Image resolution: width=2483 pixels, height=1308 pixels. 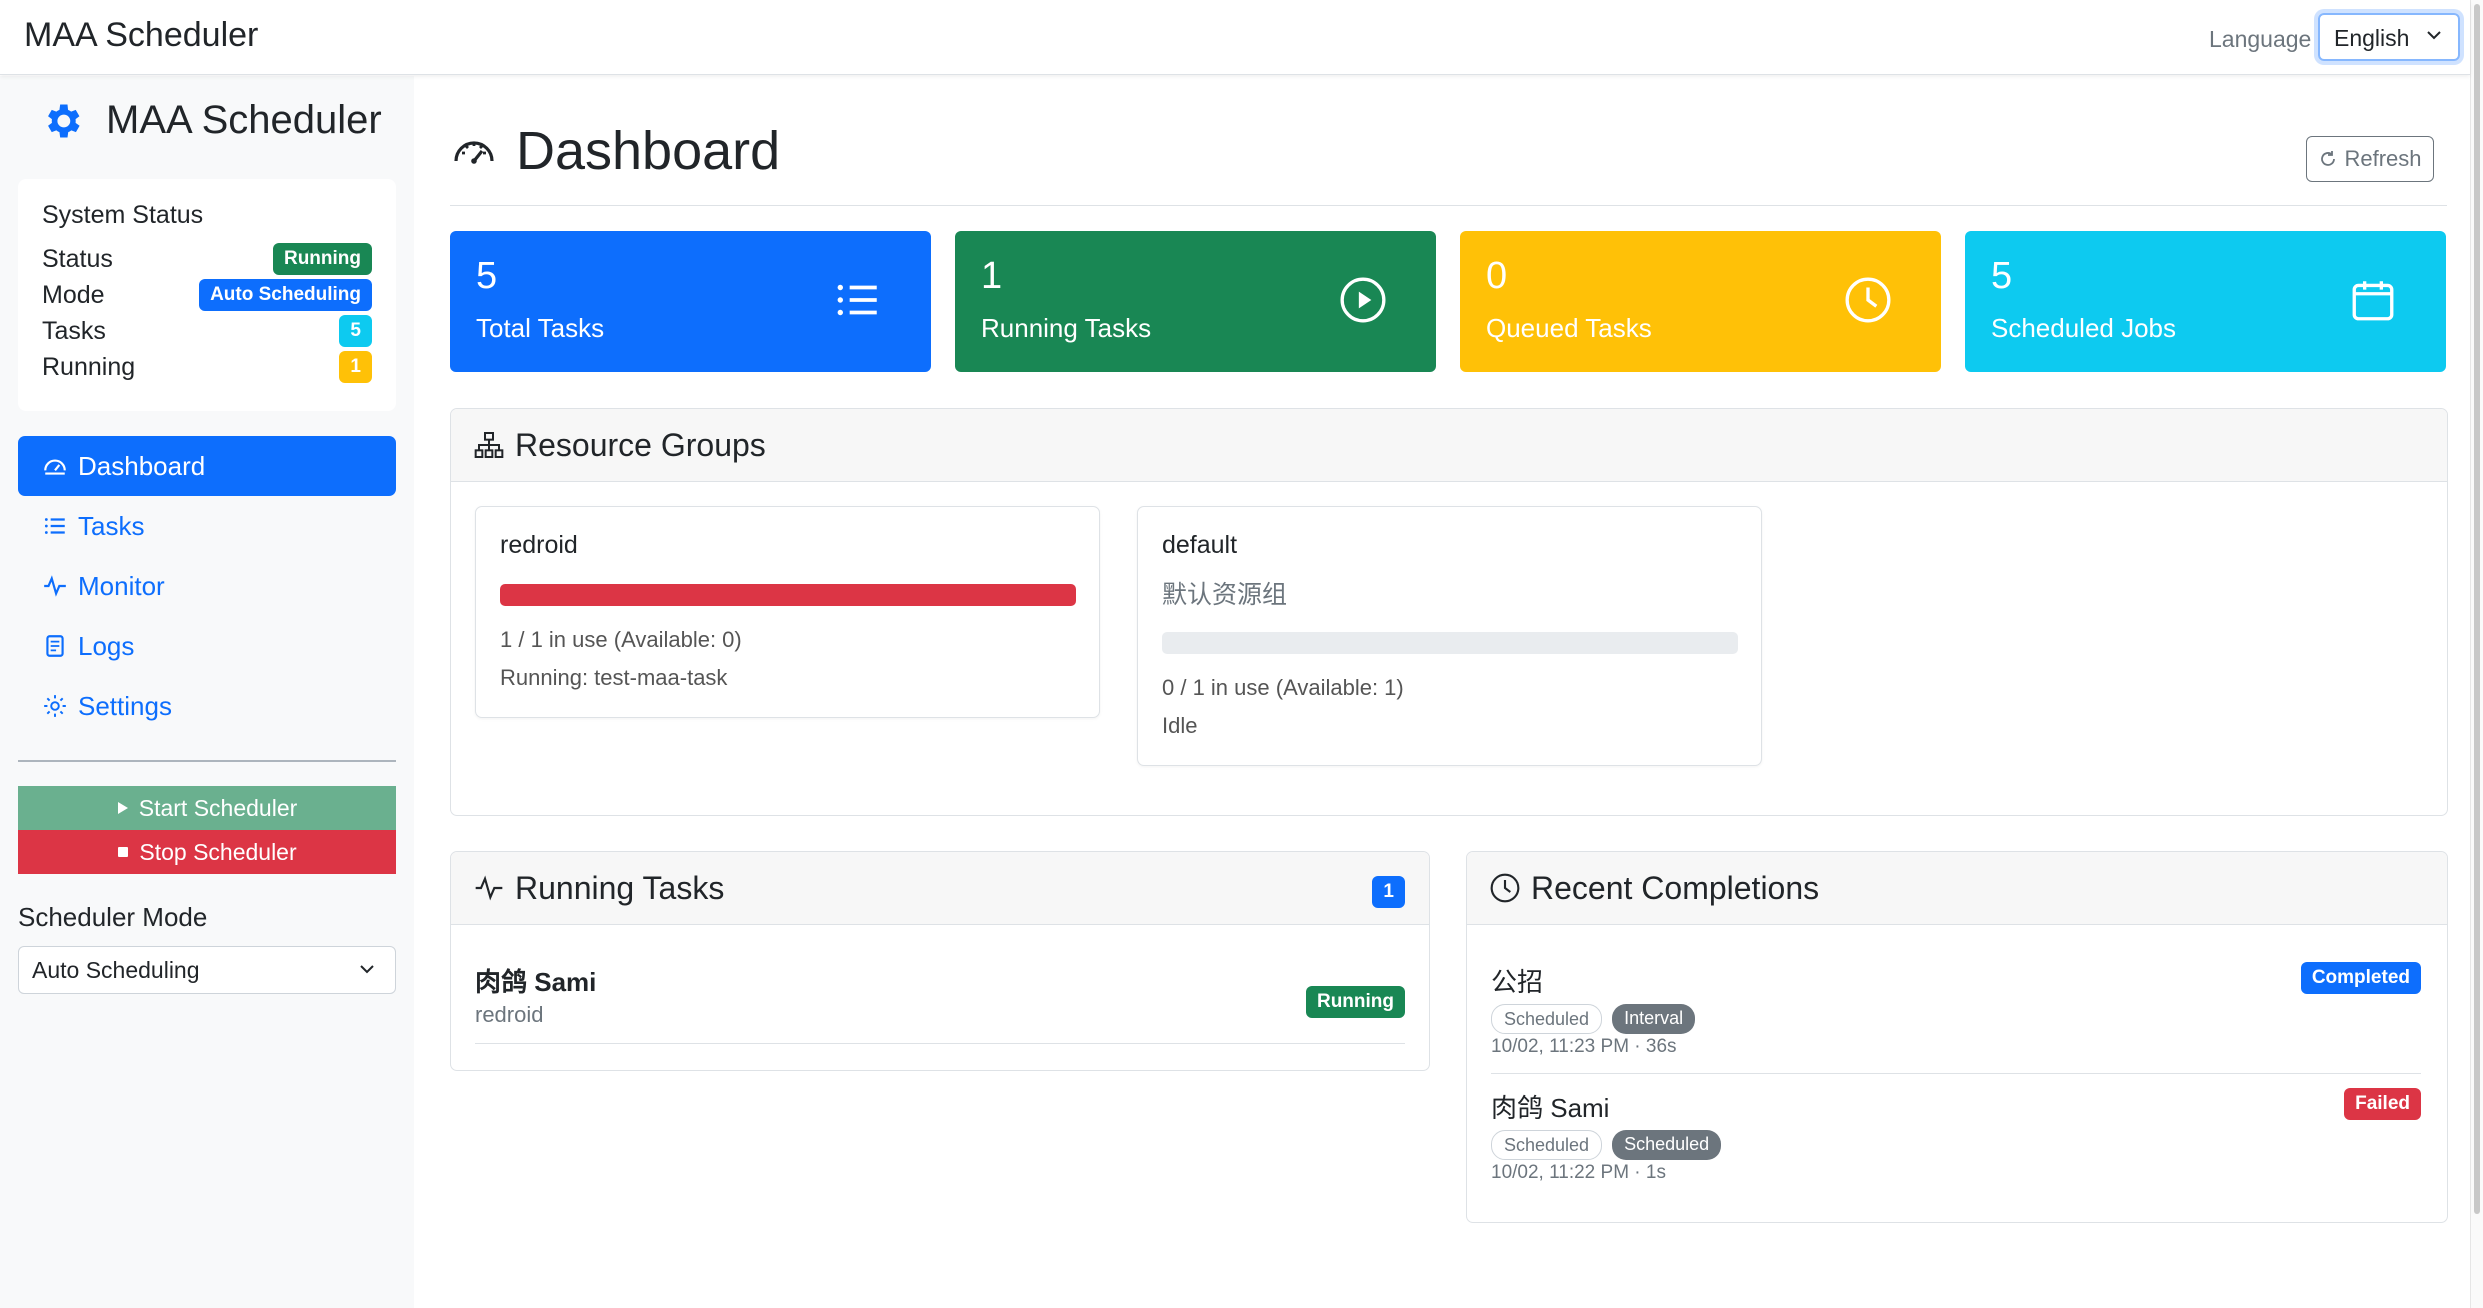 What do you see at coordinates (640, 444) in the screenshot?
I see `resource-groups-title: Resource Groups` at bounding box center [640, 444].